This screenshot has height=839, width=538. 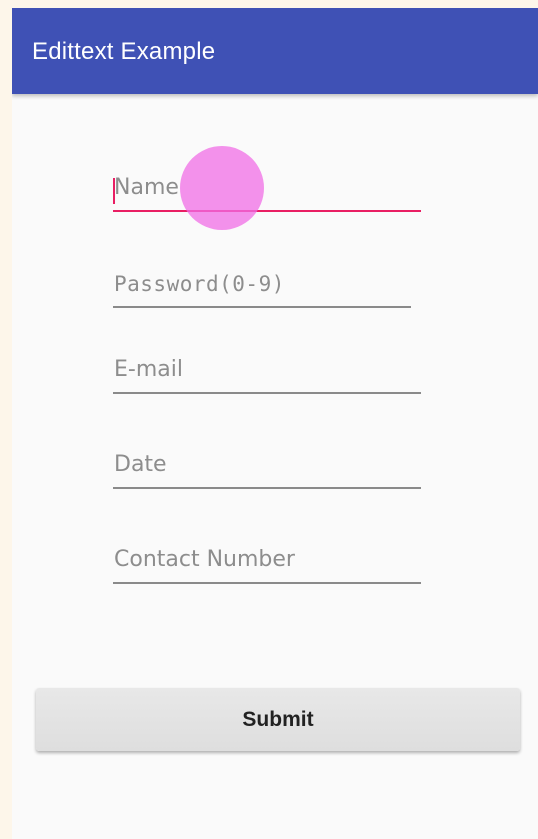 What do you see at coordinates (140, 464) in the screenshot?
I see `date-placeholder: Date` at bounding box center [140, 464].